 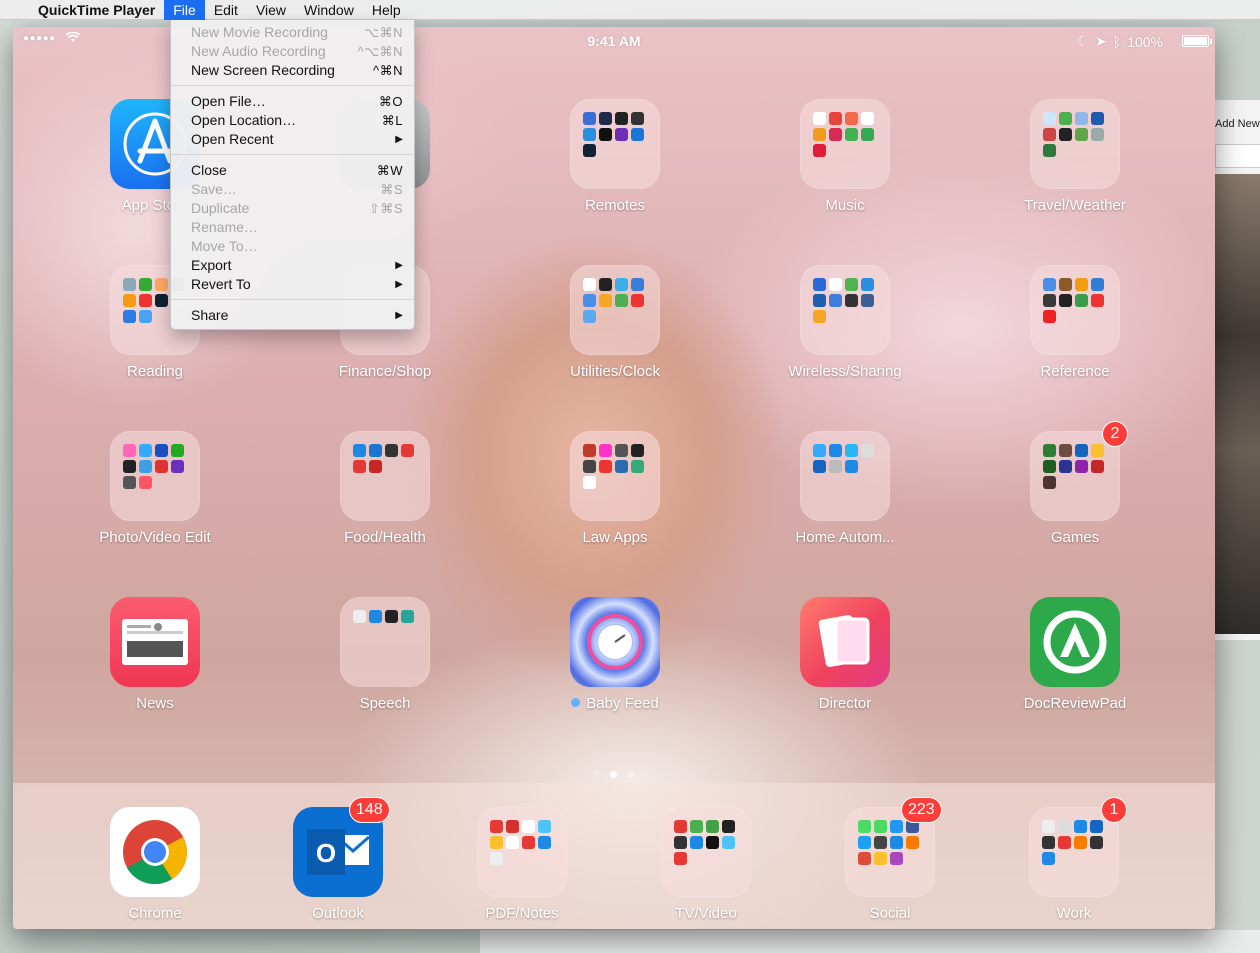 I want to click on menu-item-shortcut: ⌘S, so click(x=391, y=189).